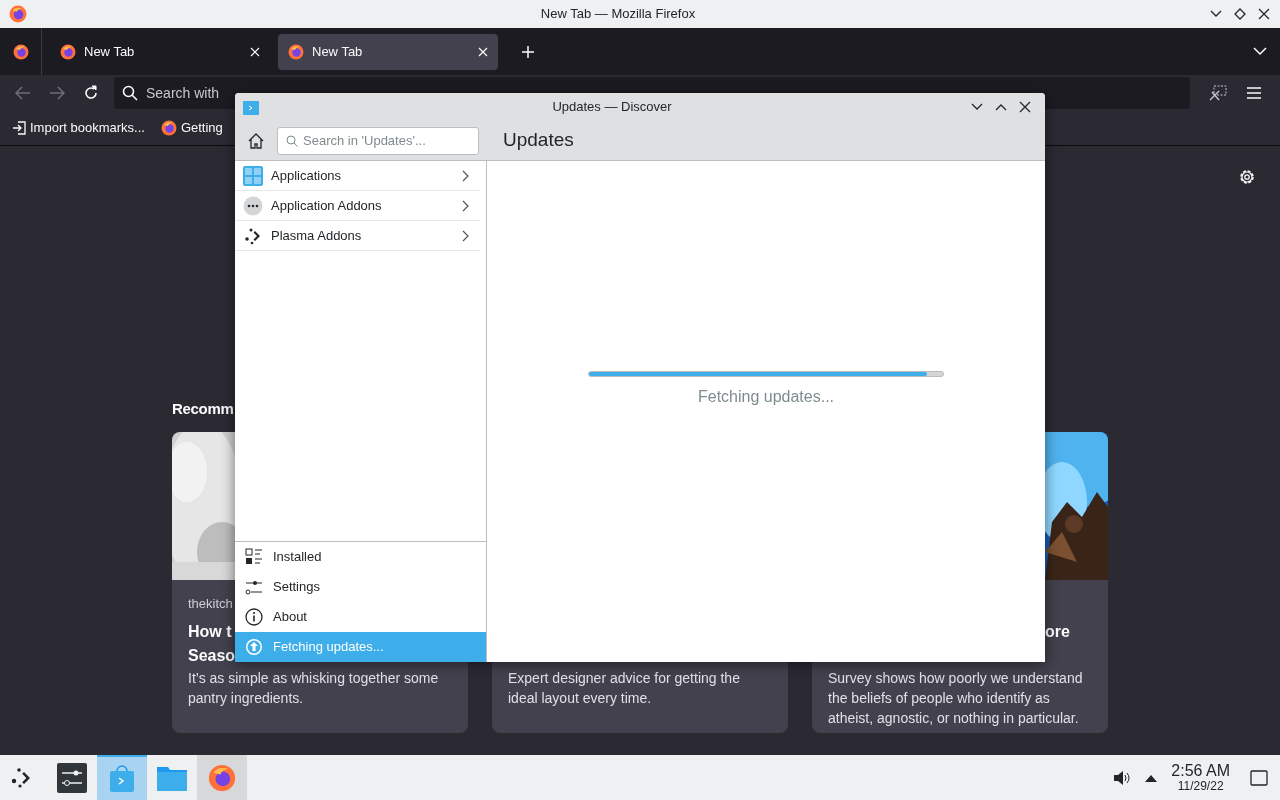 The image size is (1280, 800). Describe the element at coordinates (538, 140) in the screenshot. I see `page-title: Updates` at that location.